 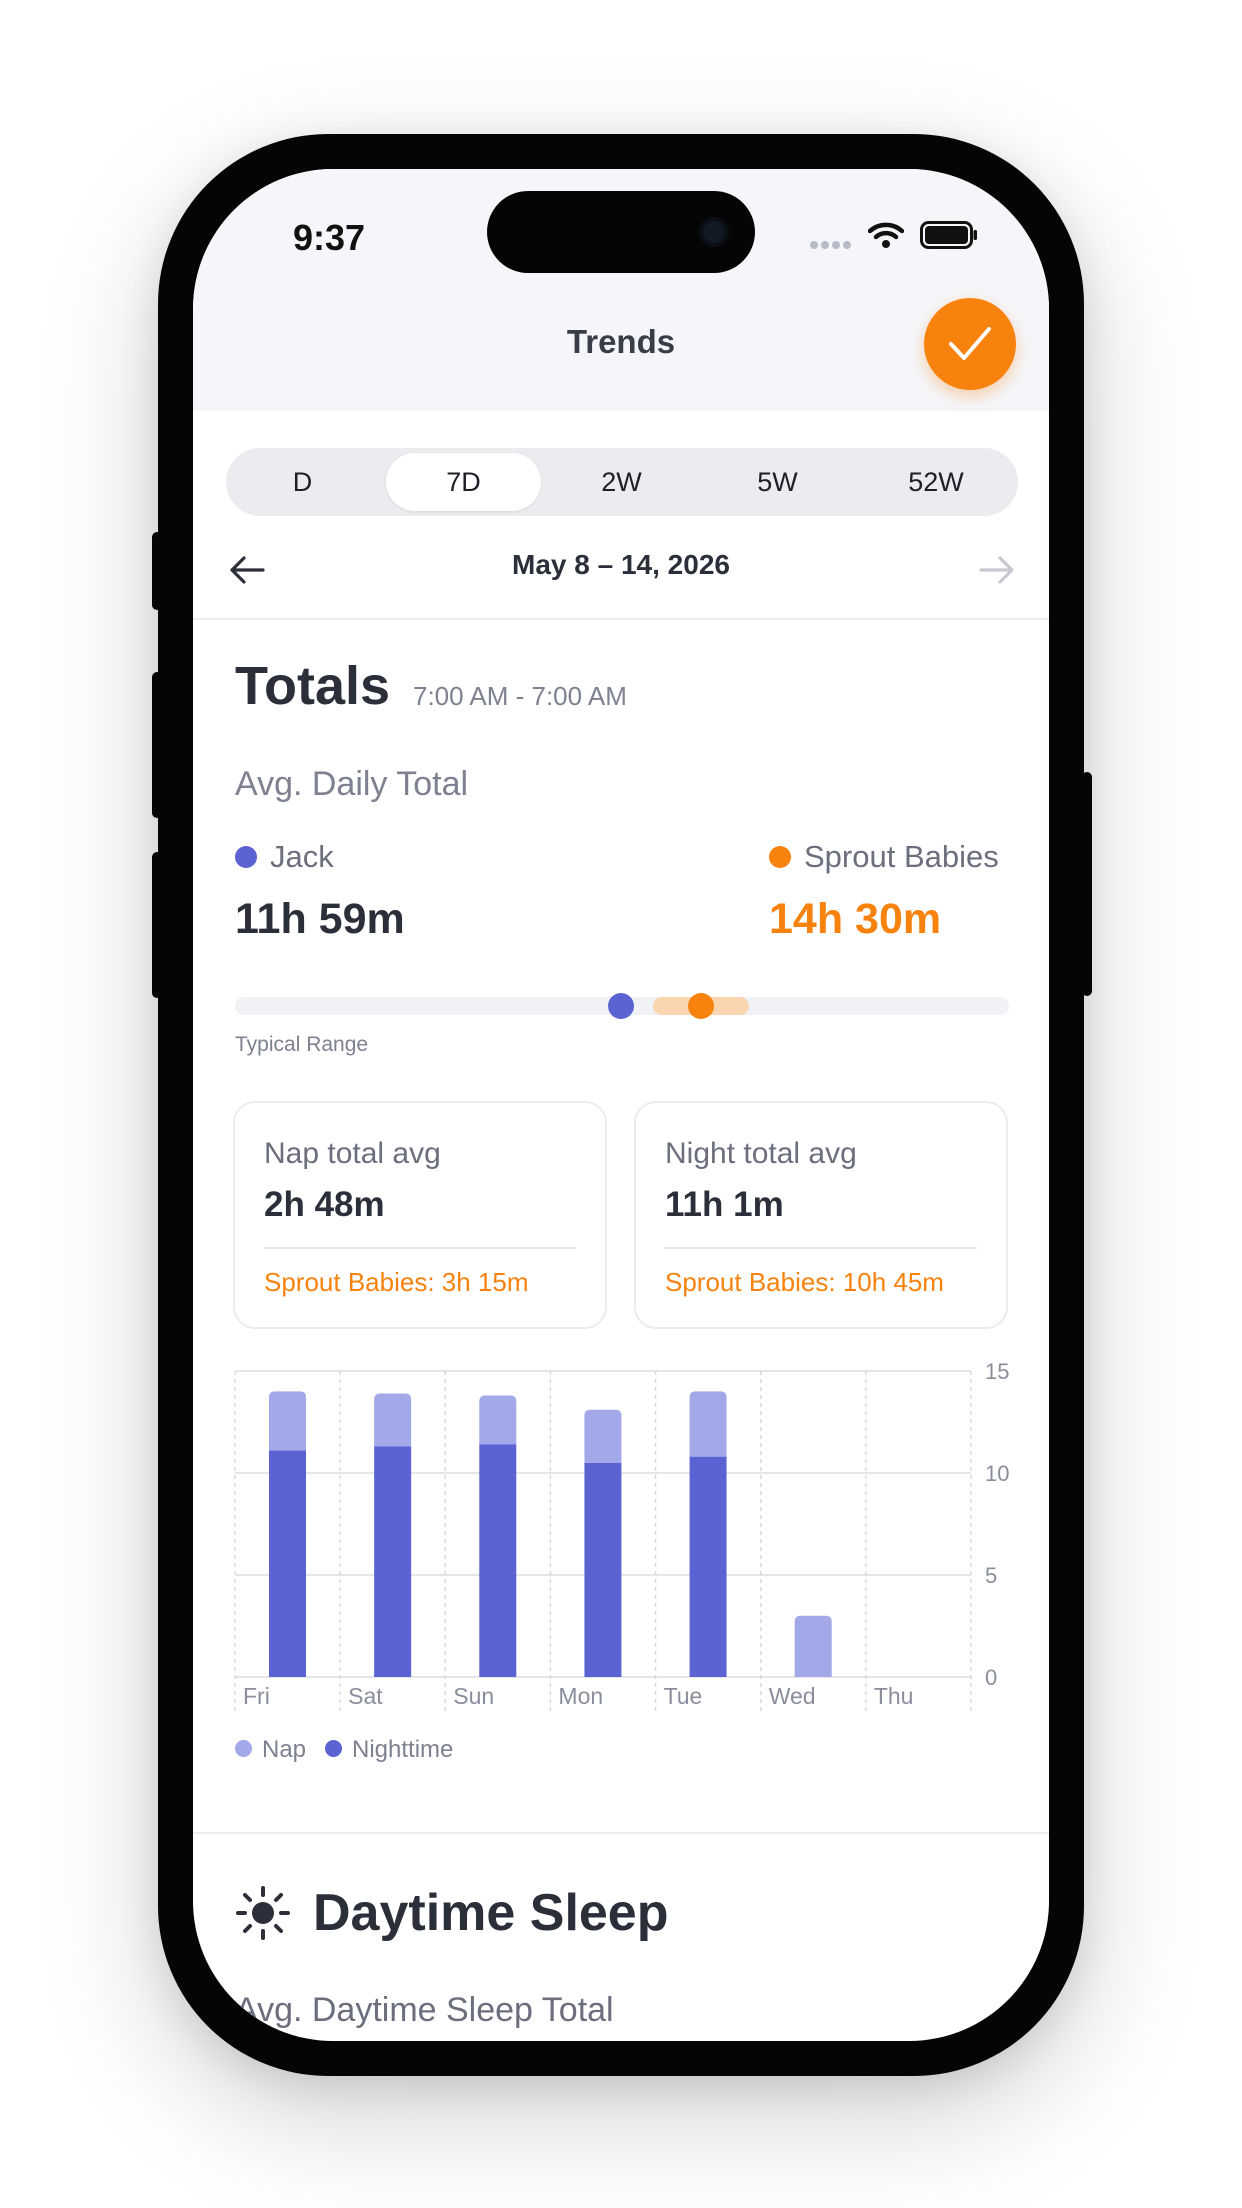 I want to click on totals-heading: Totals, so click(x=313, y=686).